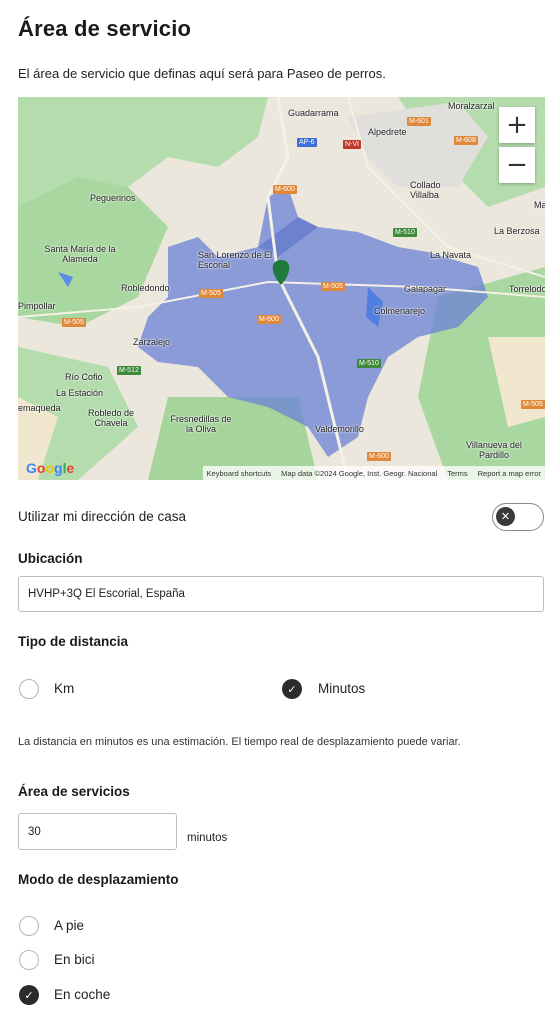 Image resolution: width=559 pixels, height=1024 pixels. What do you see at coordinates (239, 473) in the screenshot?
I see `keyboard-shortcuts-link: Keyboard shortcuts` at bounding box center [239, 473].